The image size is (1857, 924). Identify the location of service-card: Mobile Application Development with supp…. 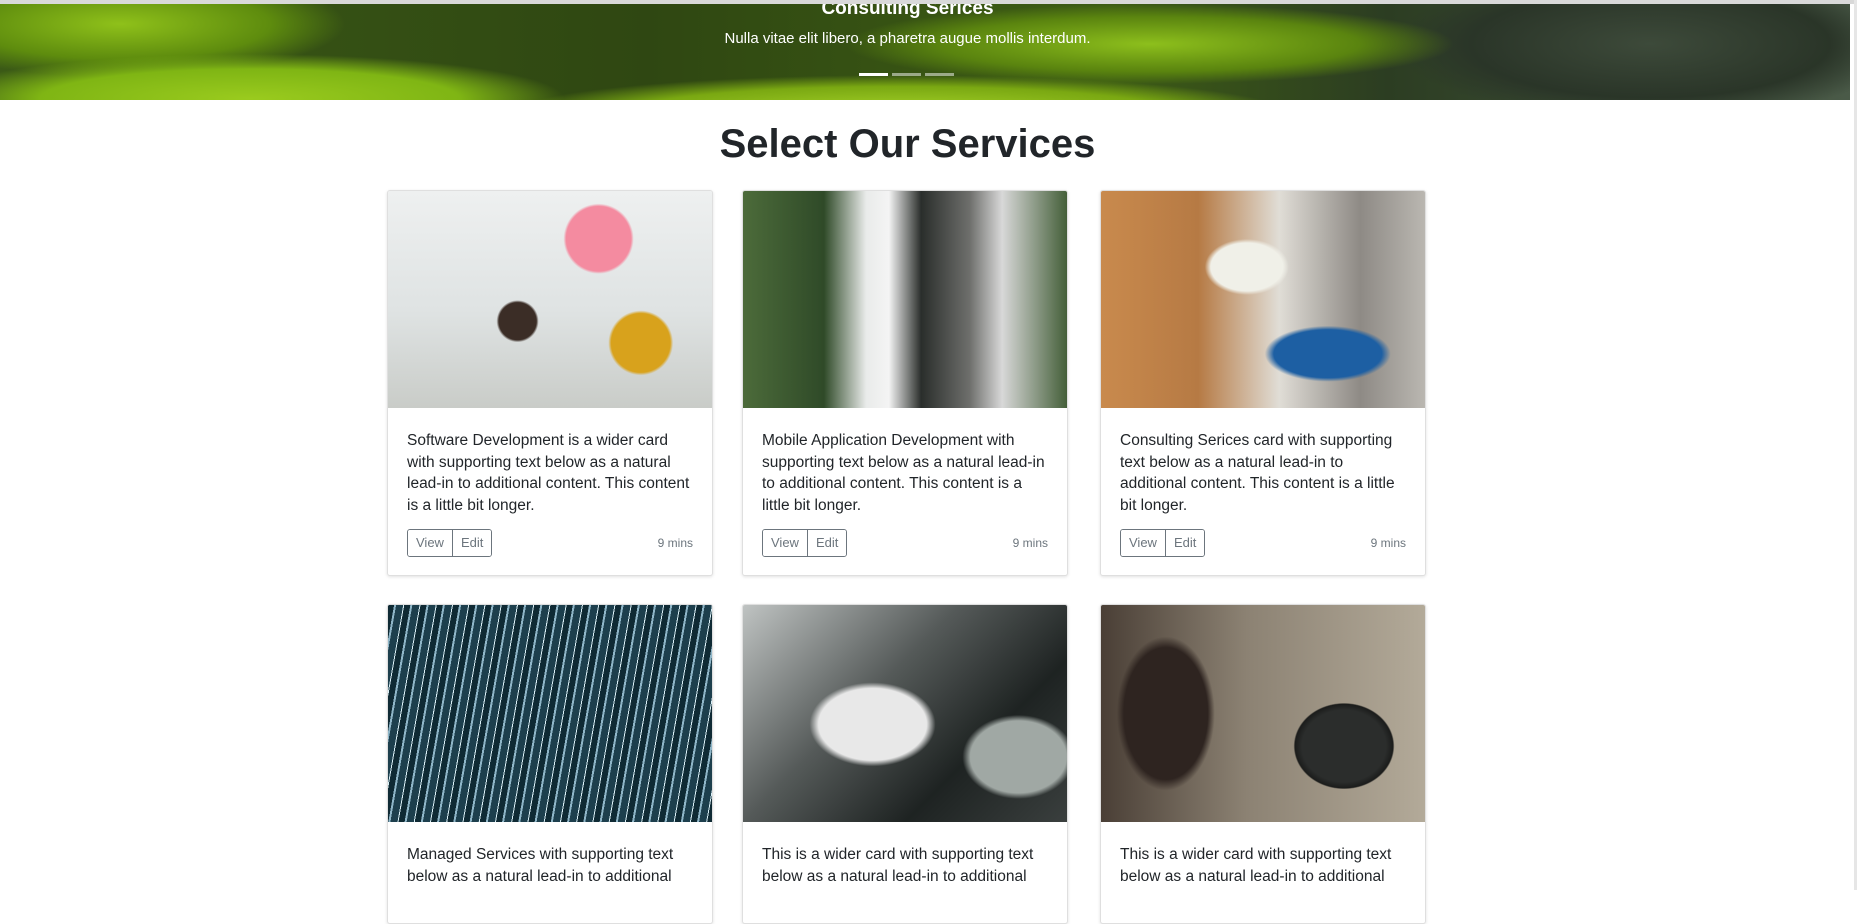
(905, 383).